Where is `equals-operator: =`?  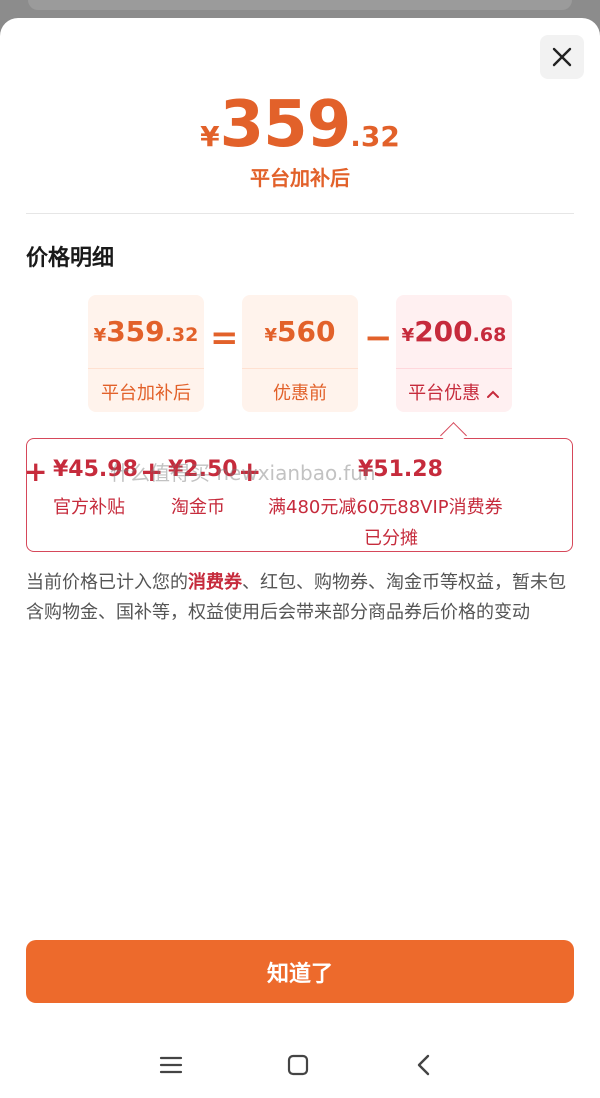 equals-operator: = is located at coordinates (224, 338).